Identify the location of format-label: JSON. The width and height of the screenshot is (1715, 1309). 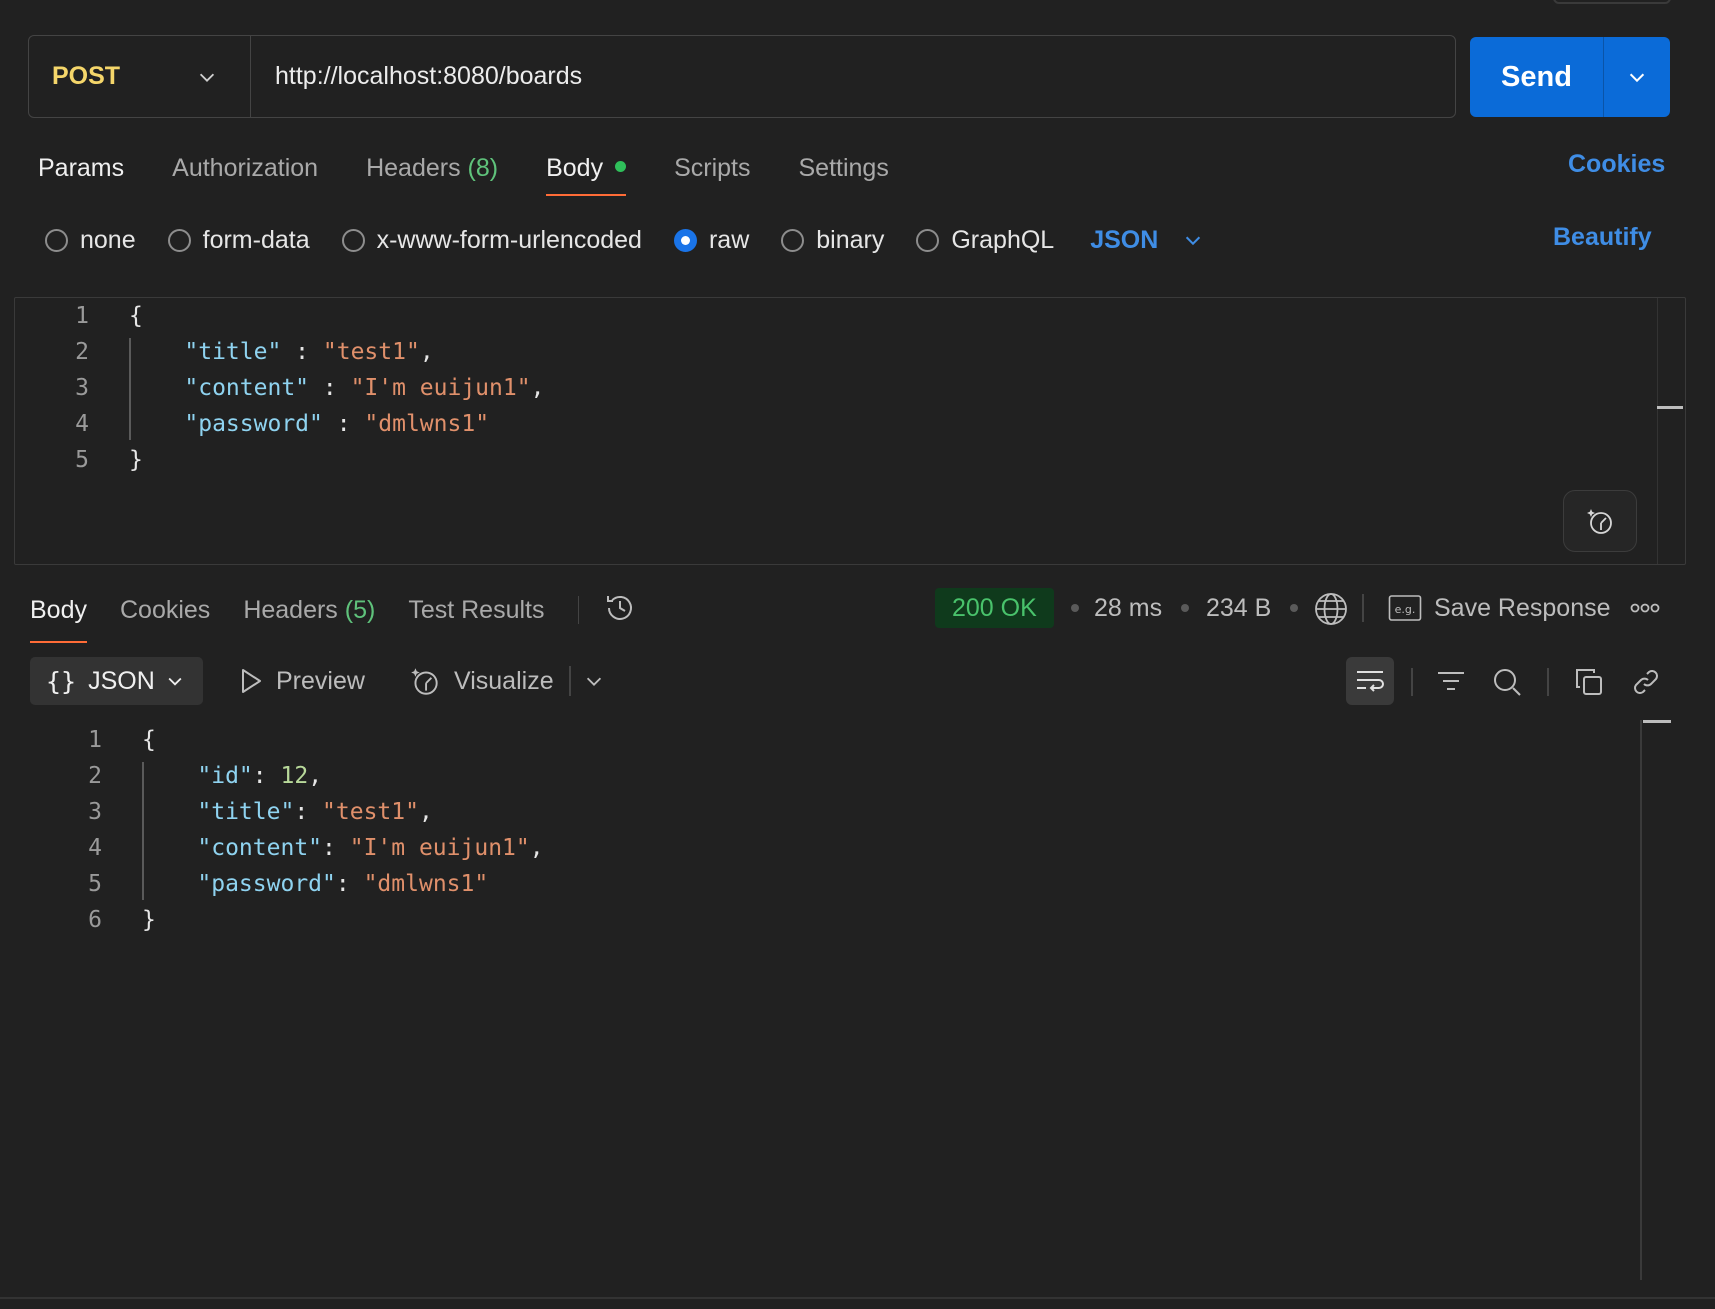
(121, 680).